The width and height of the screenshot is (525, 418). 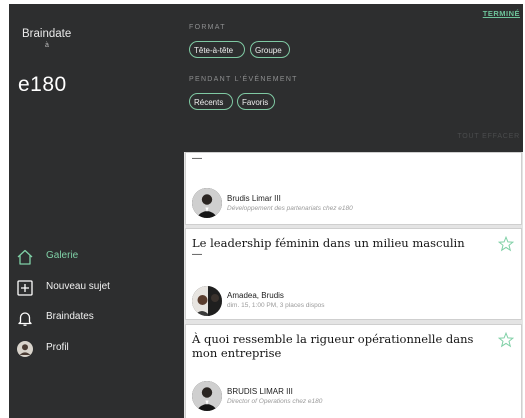 I want to click on bell-icon, so click(x=25, y=319).